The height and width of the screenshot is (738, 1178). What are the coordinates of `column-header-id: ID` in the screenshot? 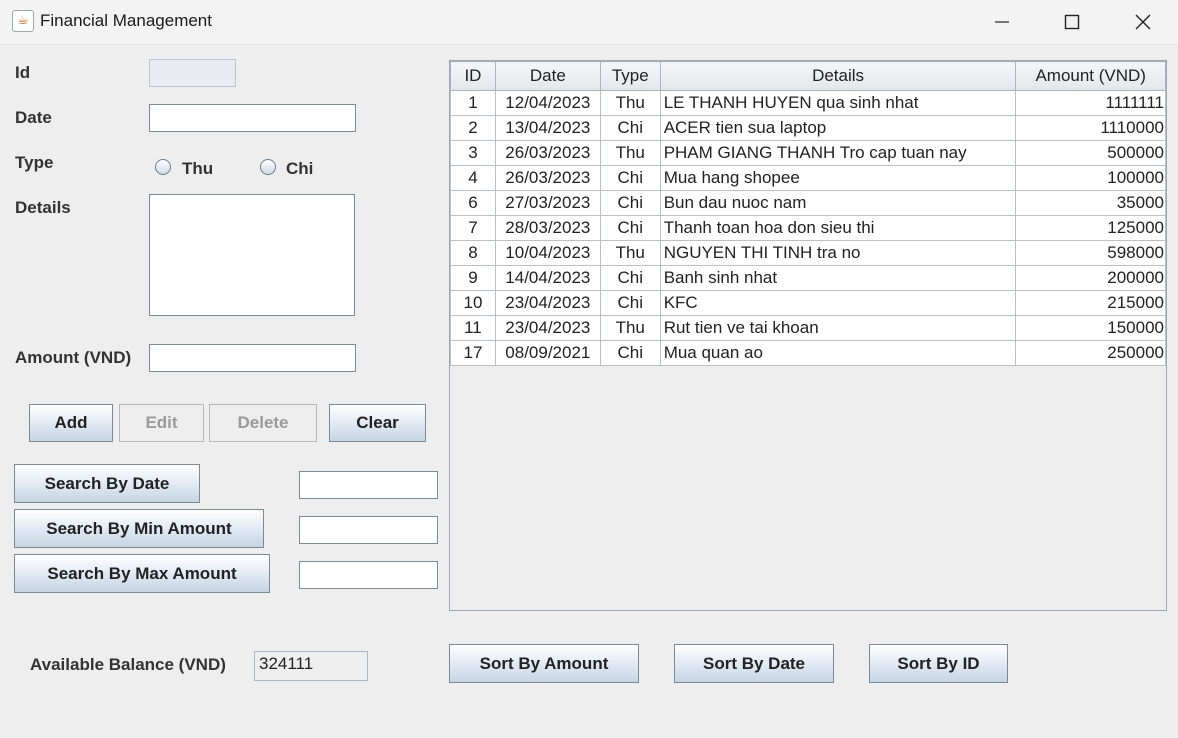 It's located at (473, 76).